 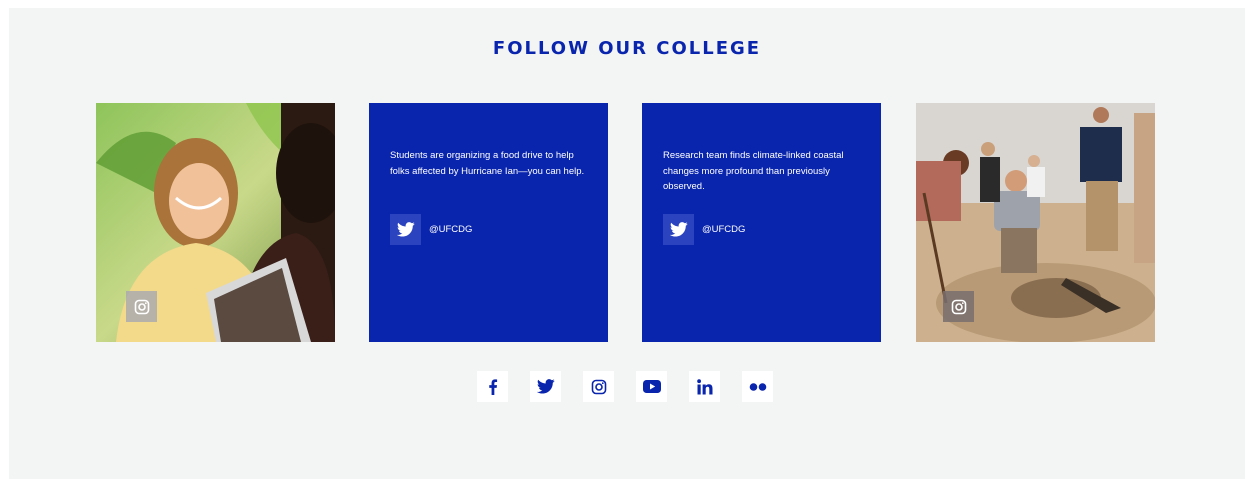 I want to click on instagram-link, so click(x=598, y=386).